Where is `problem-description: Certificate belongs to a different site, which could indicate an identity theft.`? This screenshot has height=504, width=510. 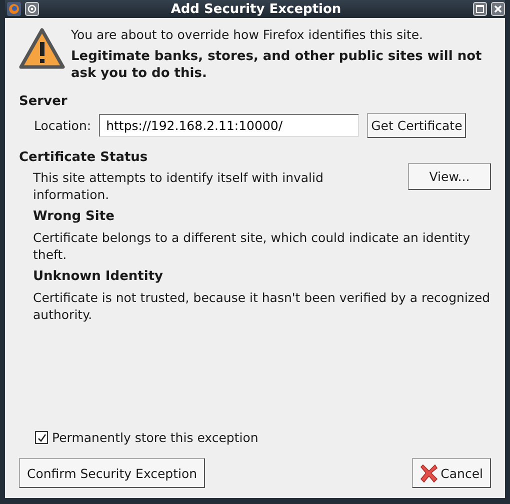 problem-description: Certificate belongs to a different site, which could indicate an identity theft. is located at coordinates (252, 246).